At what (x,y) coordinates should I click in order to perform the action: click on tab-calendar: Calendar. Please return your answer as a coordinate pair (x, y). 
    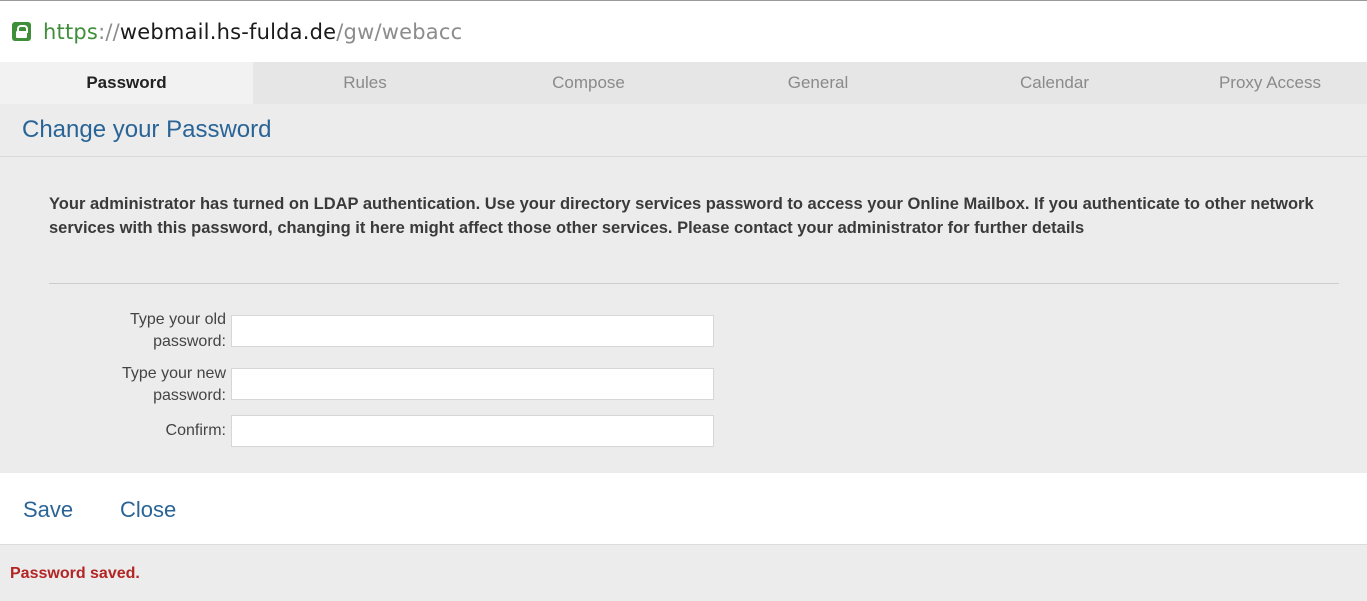
    Looking at the image, I should click on (1054, 83).